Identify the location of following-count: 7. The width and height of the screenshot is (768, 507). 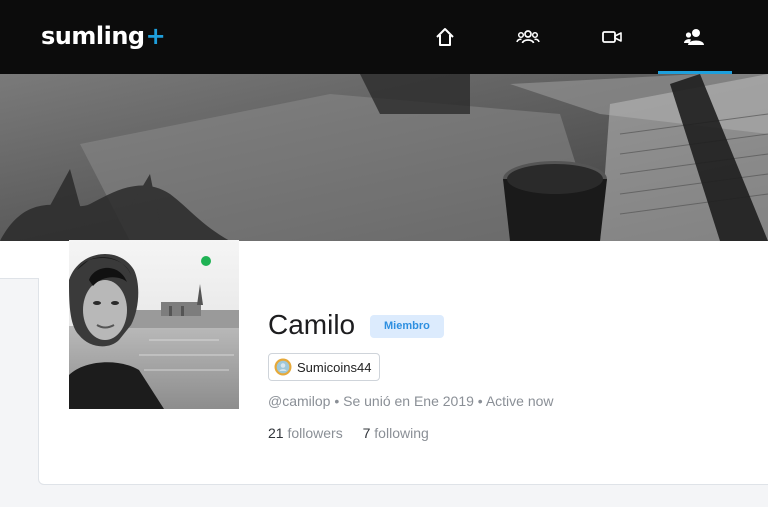
(366, 433).